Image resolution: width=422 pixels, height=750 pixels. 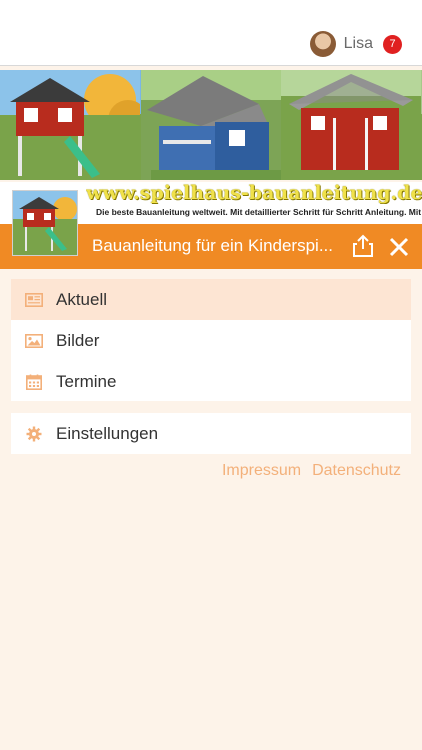 I want to click on menu-item-termine: Termine, so click(x=211, y=381).